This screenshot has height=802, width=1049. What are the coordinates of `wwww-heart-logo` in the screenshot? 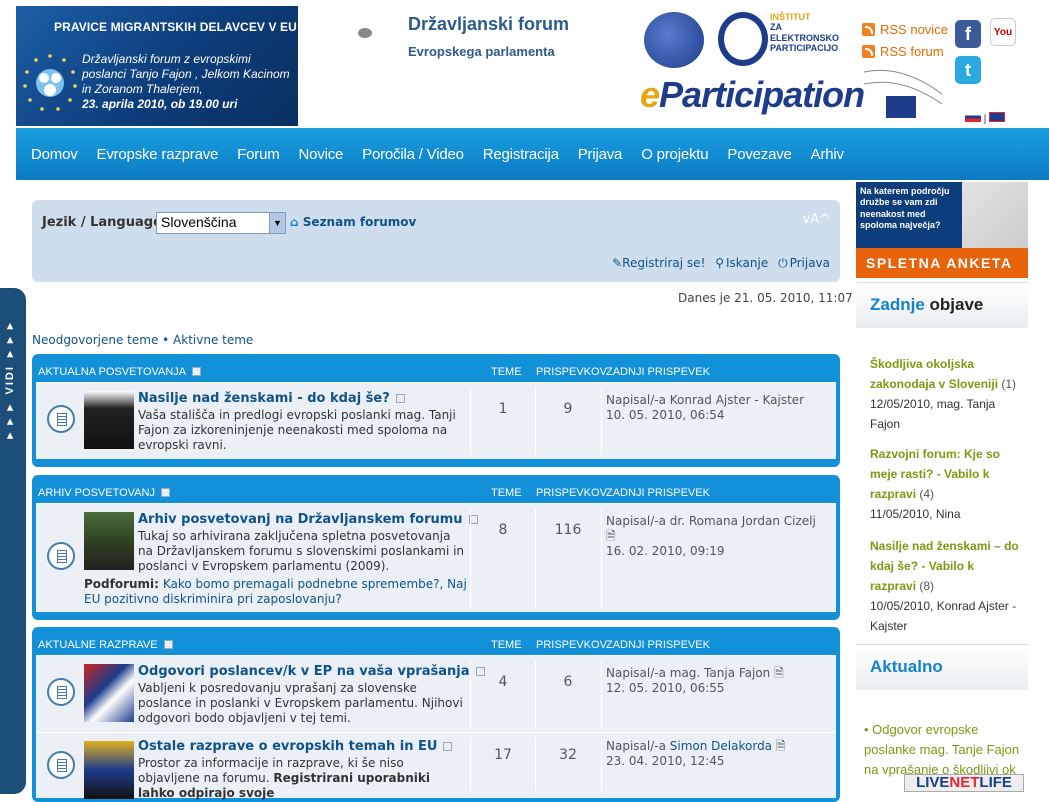 It's located at (743, 39).